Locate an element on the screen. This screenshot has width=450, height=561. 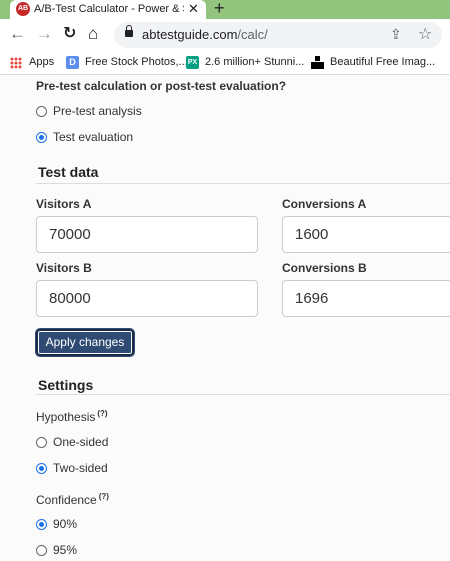
browser-toolbar: ← → ↻ ⌂ abtestguide.com/calc/ ⇪ ☆ is located at coordinates (225, 34).